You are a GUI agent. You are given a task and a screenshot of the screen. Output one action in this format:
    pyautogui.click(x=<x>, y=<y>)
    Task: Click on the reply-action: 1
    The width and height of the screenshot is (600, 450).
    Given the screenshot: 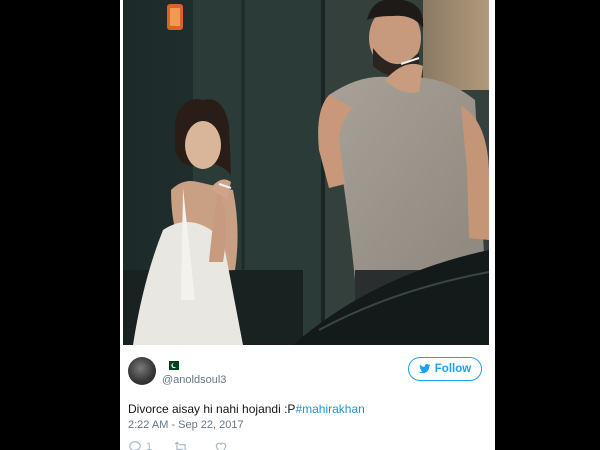 What is the action you would take?
    pyautogui.click(x=140, y=445)
    